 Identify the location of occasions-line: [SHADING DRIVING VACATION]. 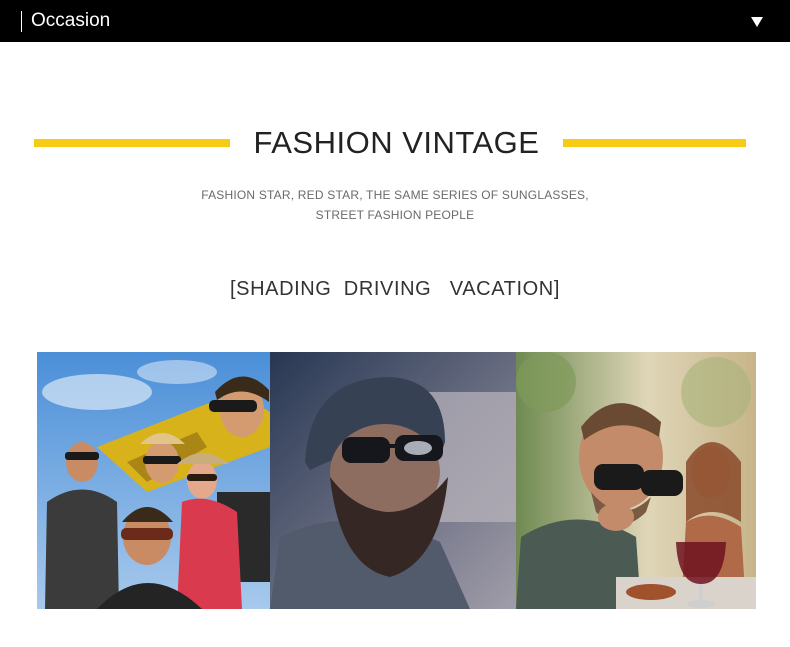
(395, 289).